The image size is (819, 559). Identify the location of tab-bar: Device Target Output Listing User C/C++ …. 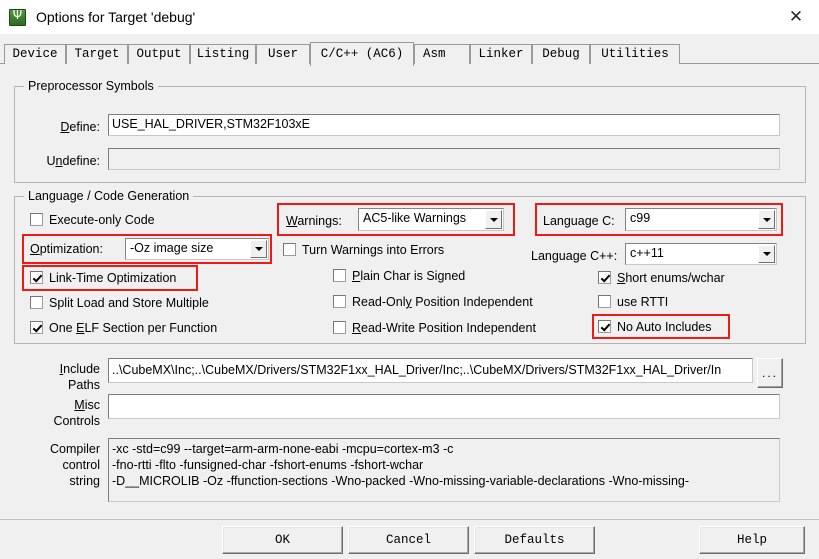
(409, 74).